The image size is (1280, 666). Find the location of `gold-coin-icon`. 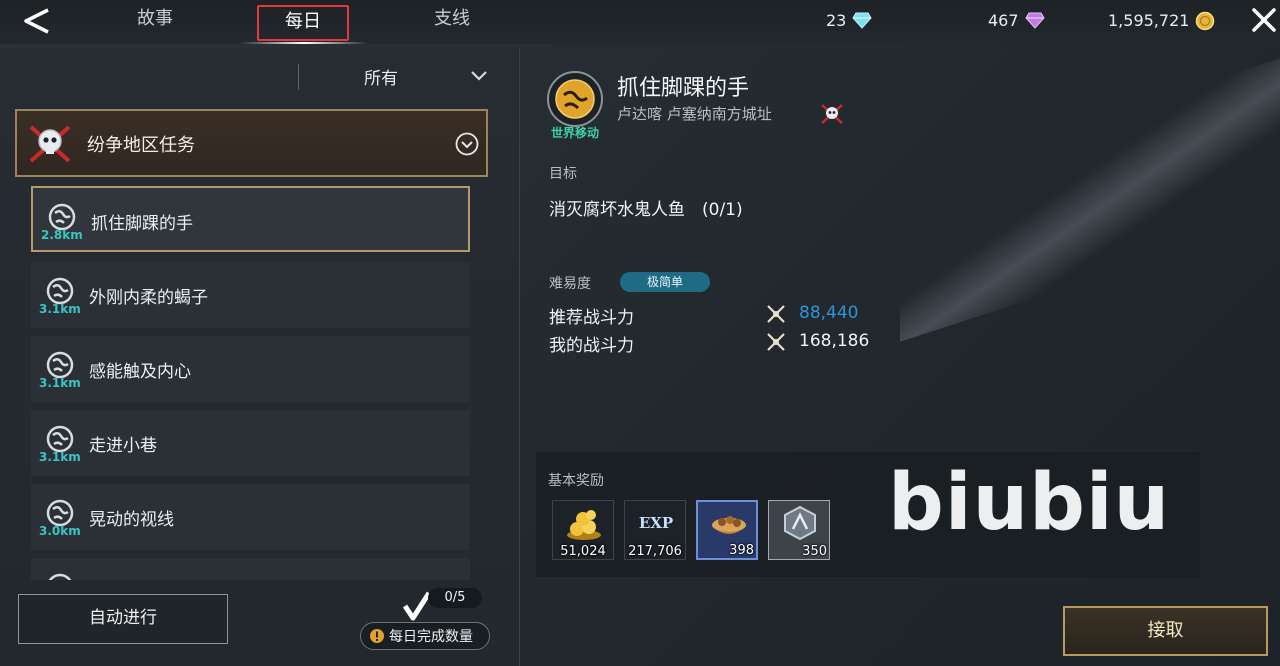

gold-coin-icon is located at coordinates (1205, 21).